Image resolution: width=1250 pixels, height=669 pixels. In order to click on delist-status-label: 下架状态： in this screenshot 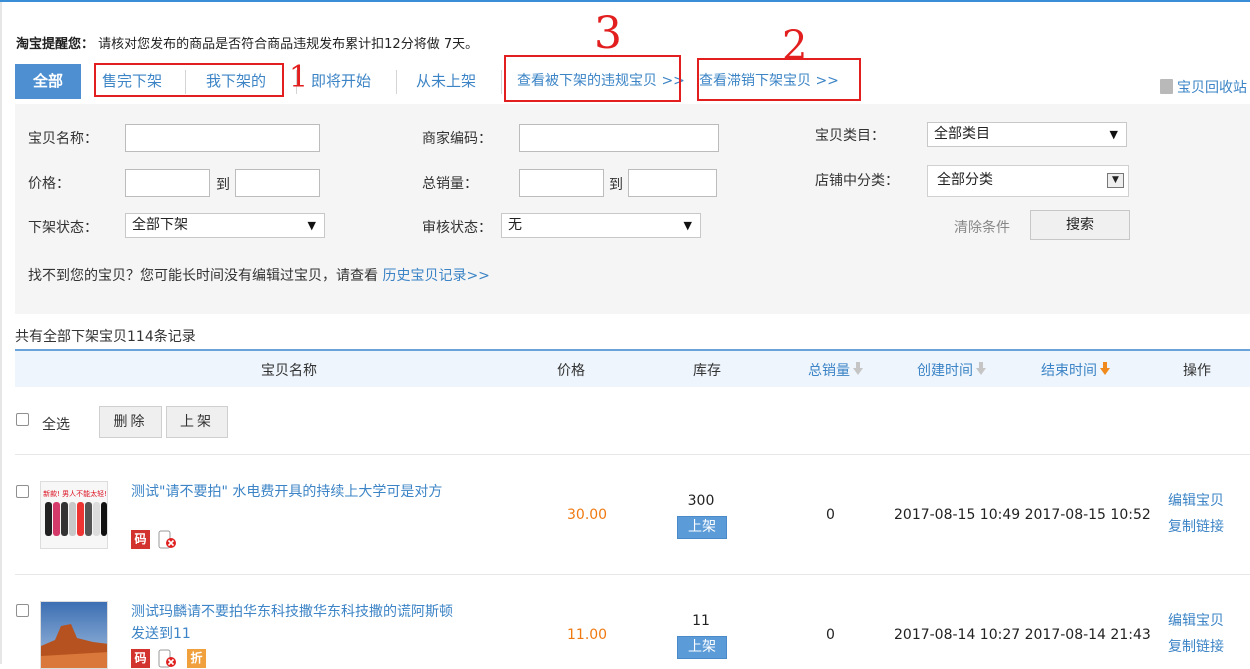, I will do `click(63, 228)`.